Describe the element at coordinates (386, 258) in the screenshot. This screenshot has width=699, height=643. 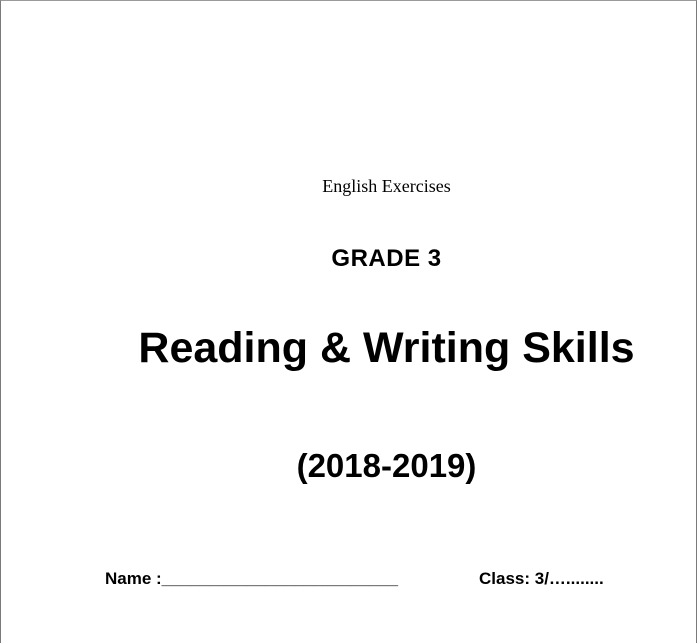
I see `grade-heading: GRADE 3` at that location.